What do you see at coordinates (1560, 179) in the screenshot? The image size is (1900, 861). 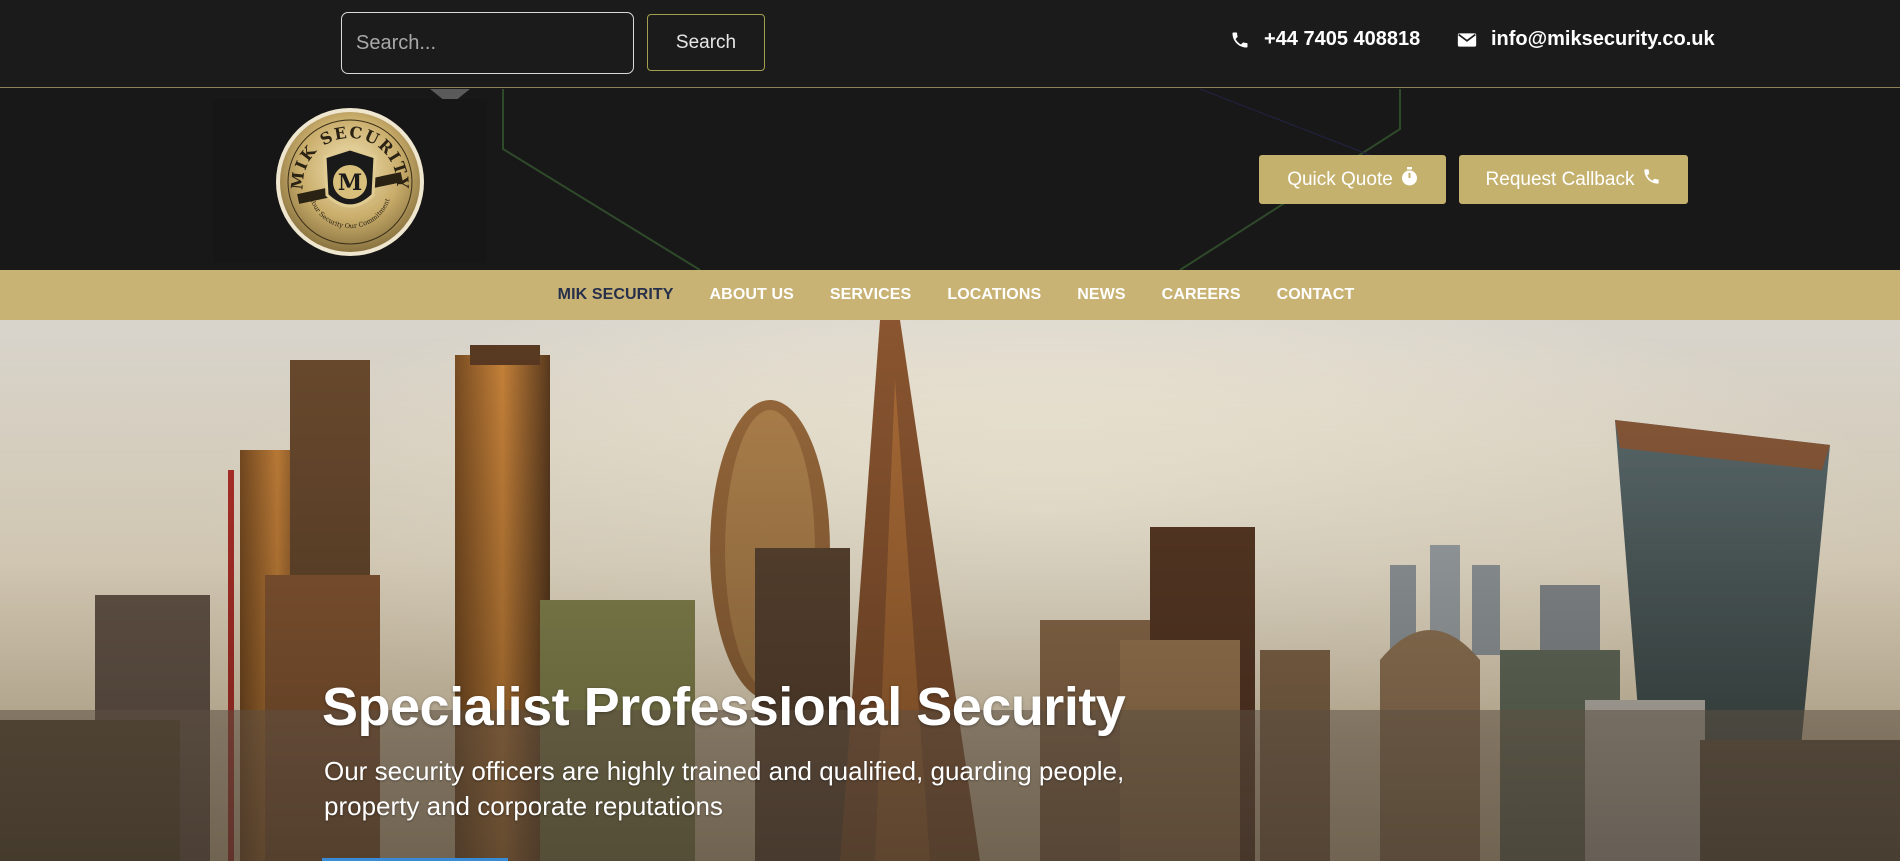 I see `request-callback-label: Request Callback` at bounding box center [1560, 179].